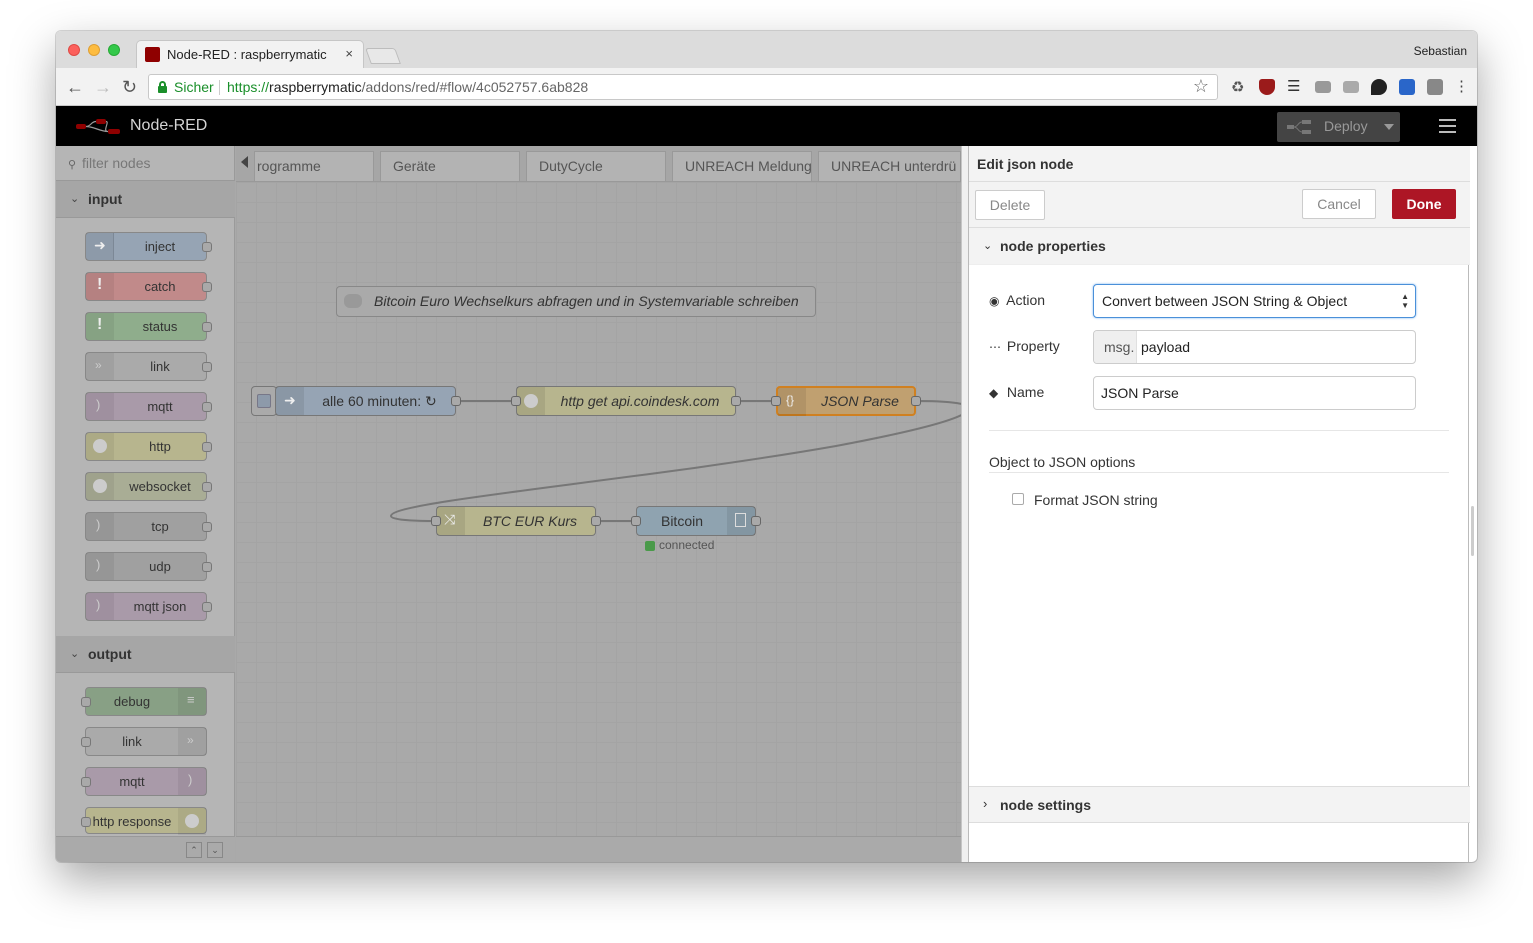  I want to click on palette-node-mqtt: ) mqtt, so click(148, 406).